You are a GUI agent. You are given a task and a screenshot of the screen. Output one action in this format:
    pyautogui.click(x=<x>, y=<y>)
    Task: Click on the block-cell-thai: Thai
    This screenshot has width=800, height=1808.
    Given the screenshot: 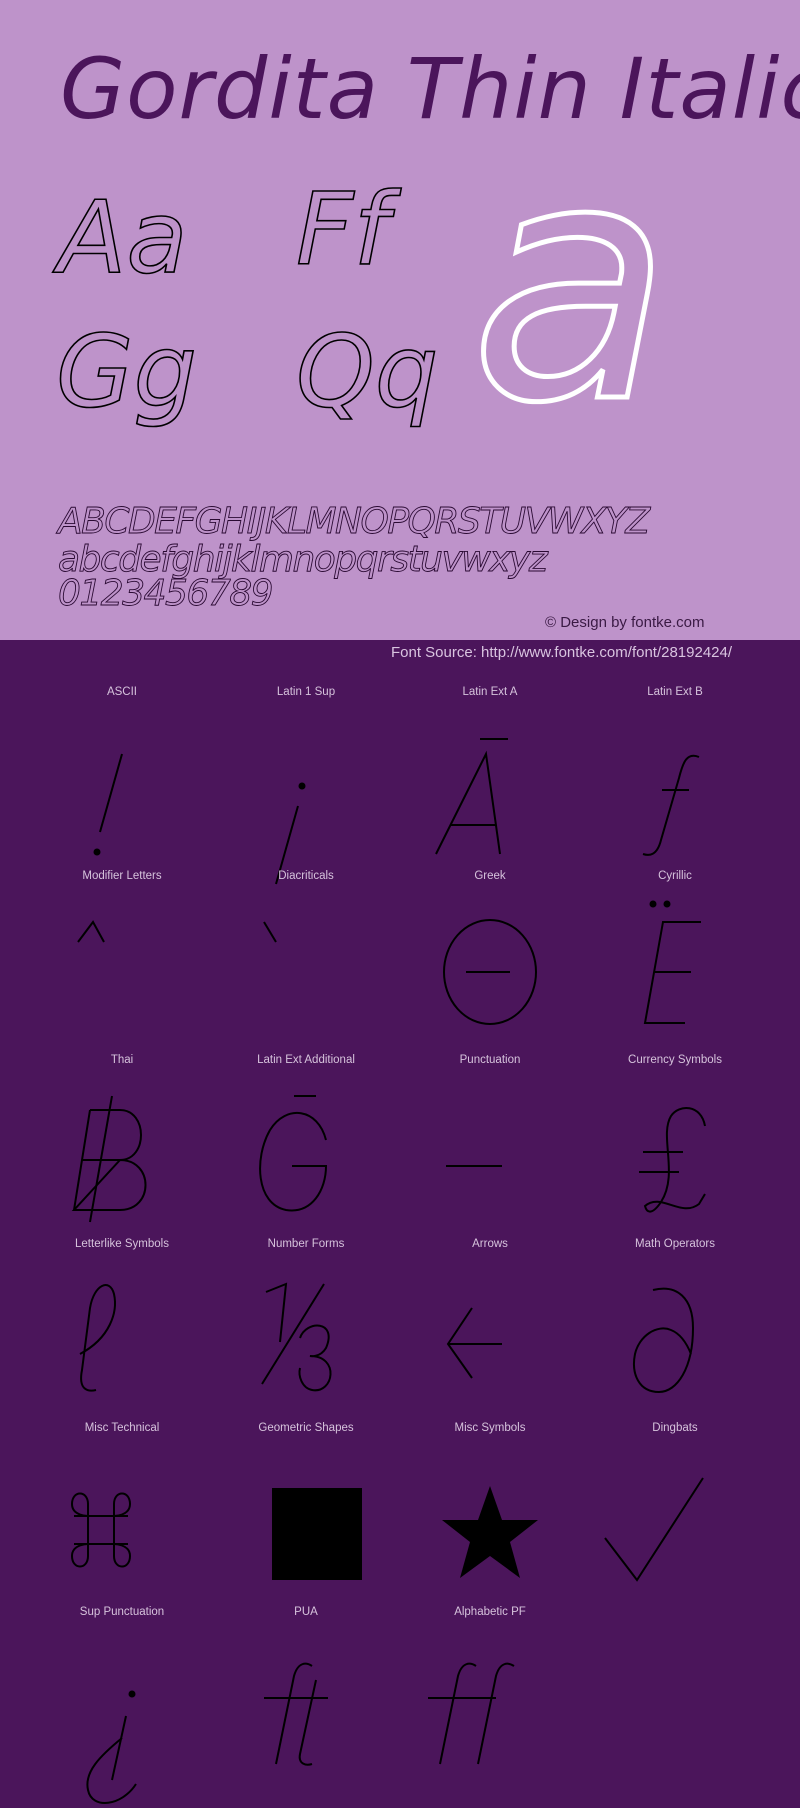 What is the action you would take?
    pyautogui.click(x=122, y=1146)
    